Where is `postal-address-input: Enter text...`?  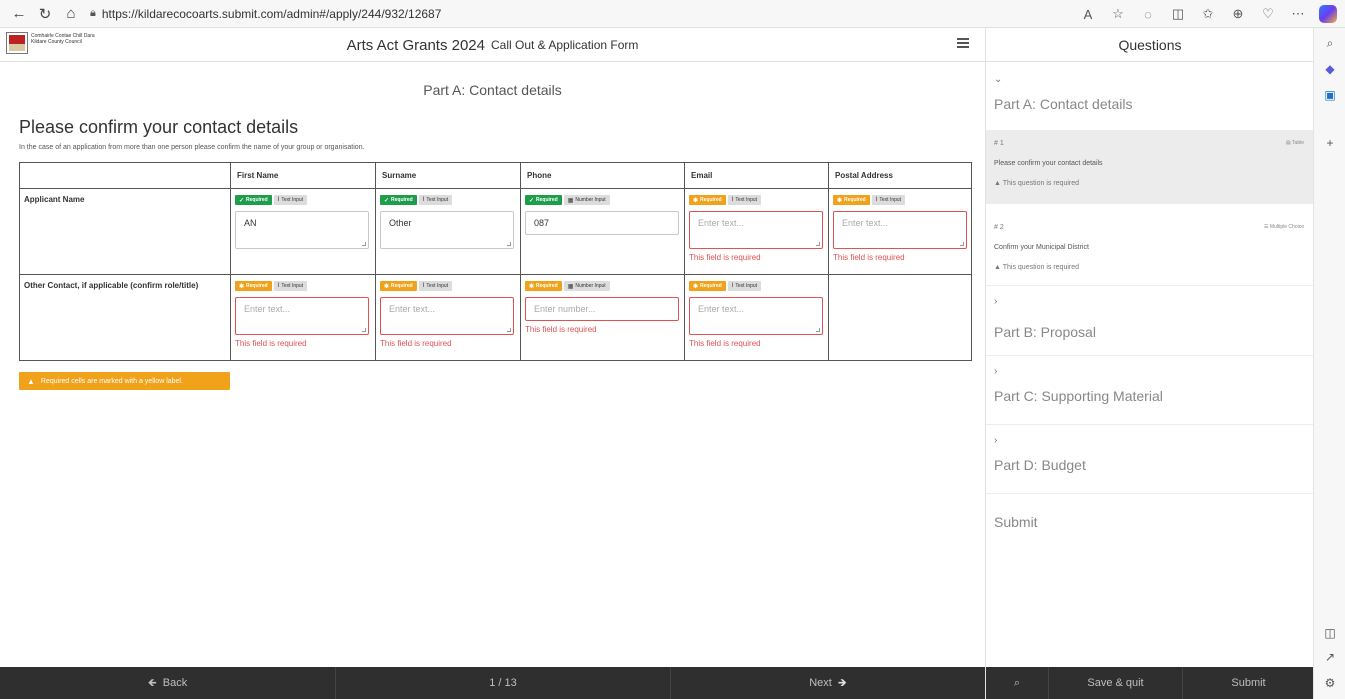
postal-address-input: Enter text... is located at coordinates (900, 230).